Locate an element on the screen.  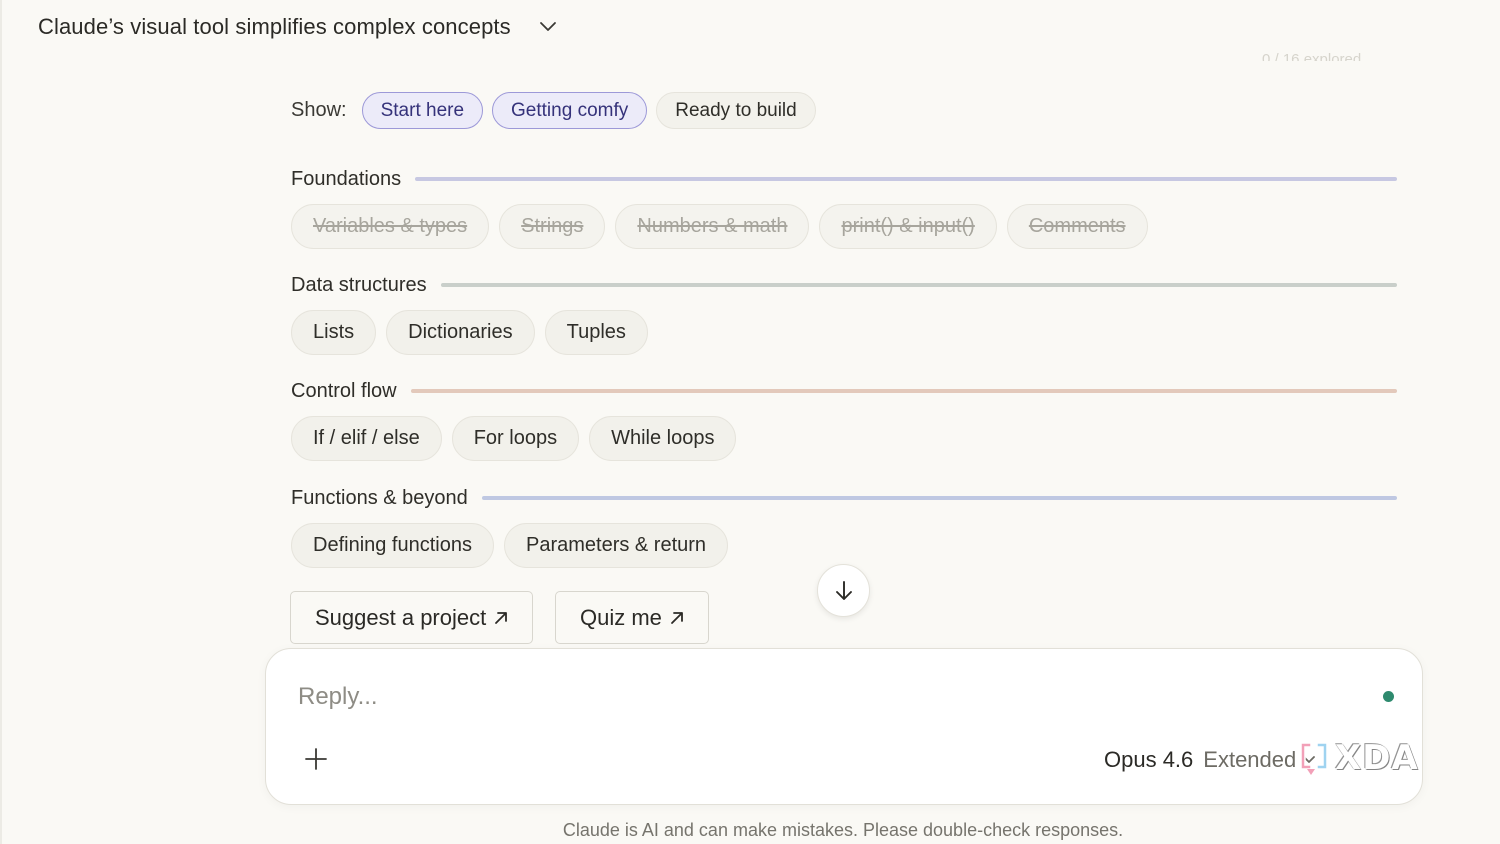
topic-label: While loops is located at coordinates (663, 438).